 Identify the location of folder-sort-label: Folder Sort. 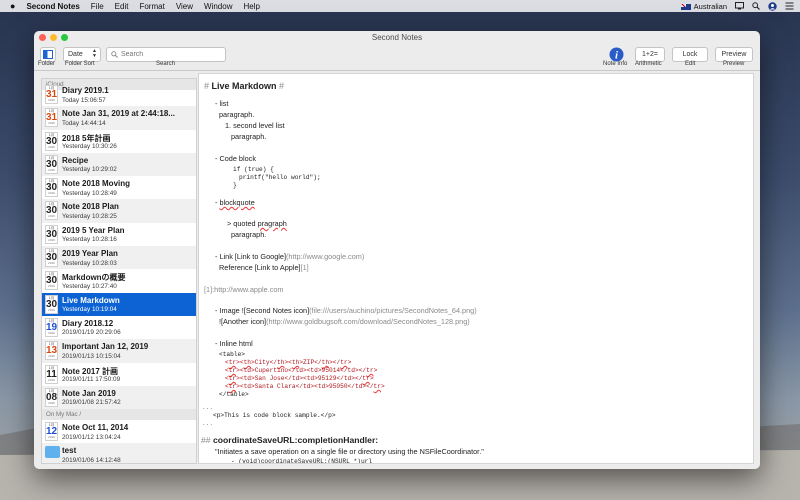
(80, 64).